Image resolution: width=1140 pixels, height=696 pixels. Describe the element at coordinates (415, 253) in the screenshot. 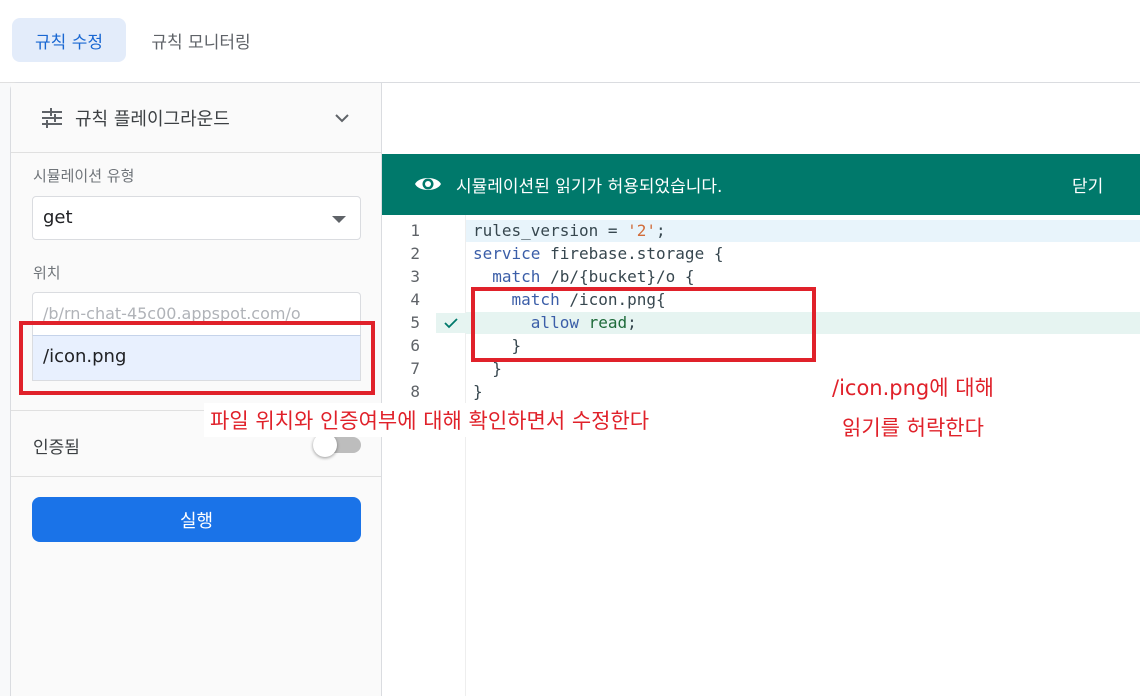

I see `line-number: 2` at that location.